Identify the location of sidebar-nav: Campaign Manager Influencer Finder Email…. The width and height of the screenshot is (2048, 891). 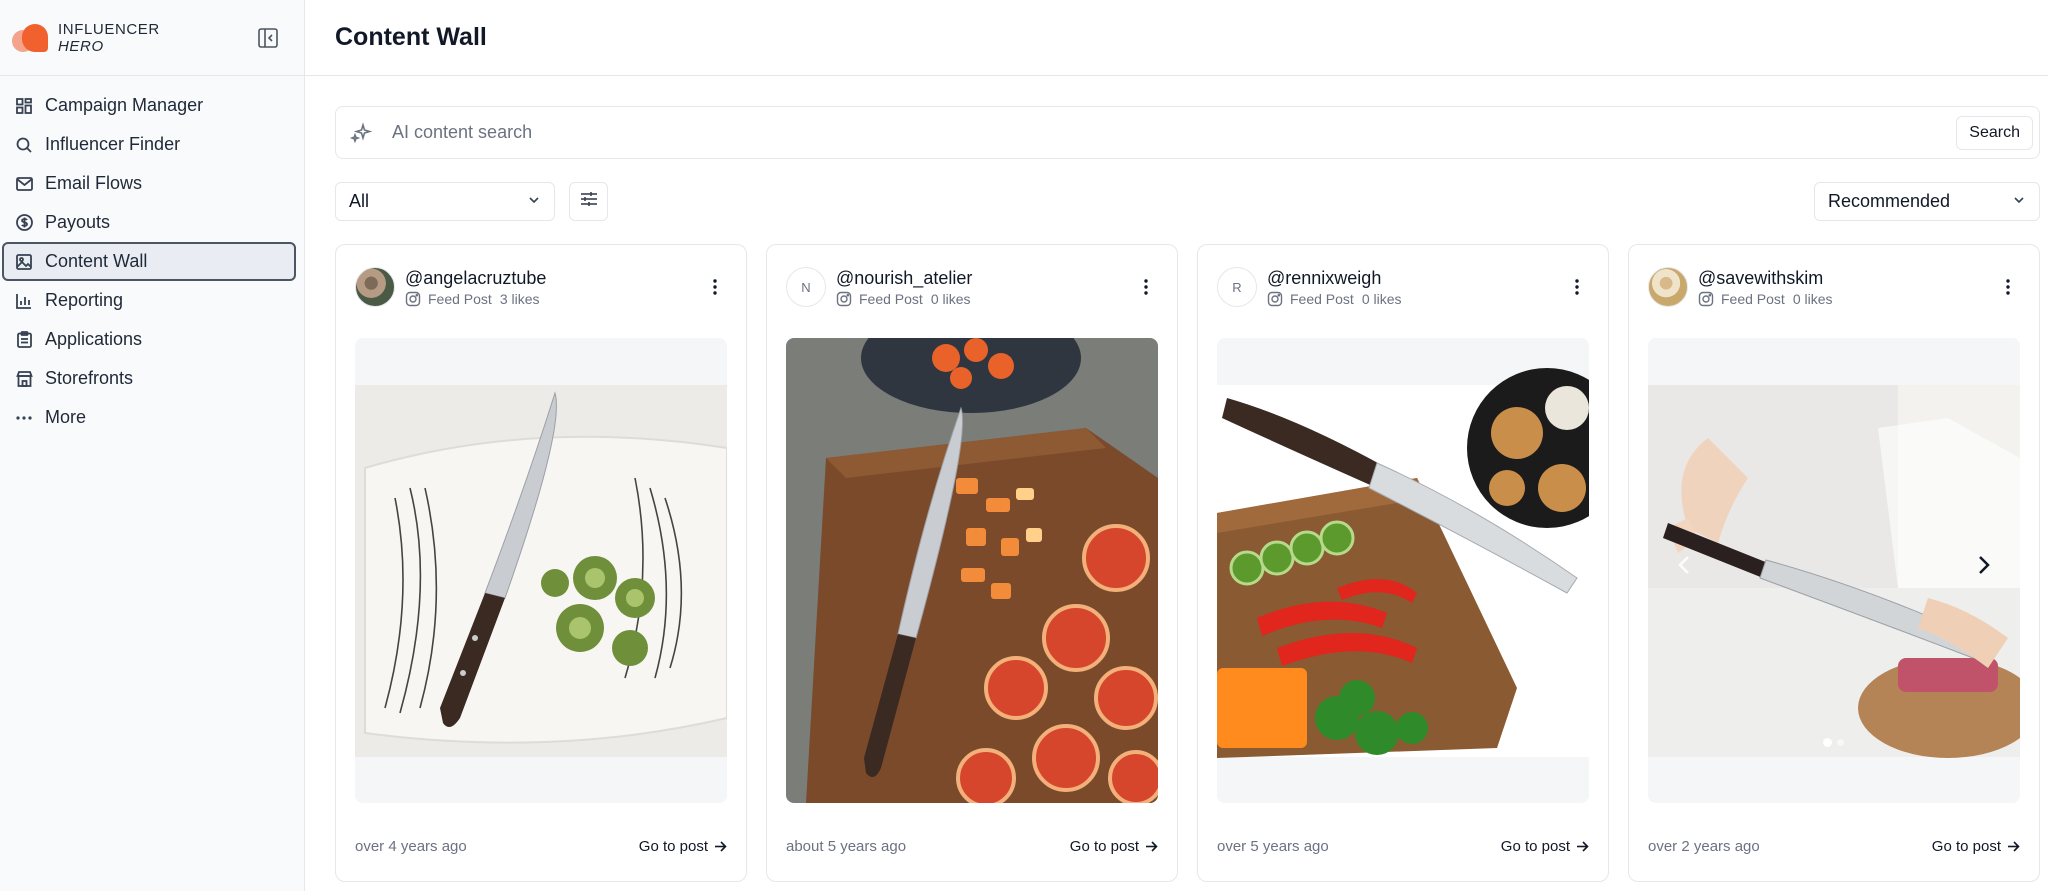
(152, 256).